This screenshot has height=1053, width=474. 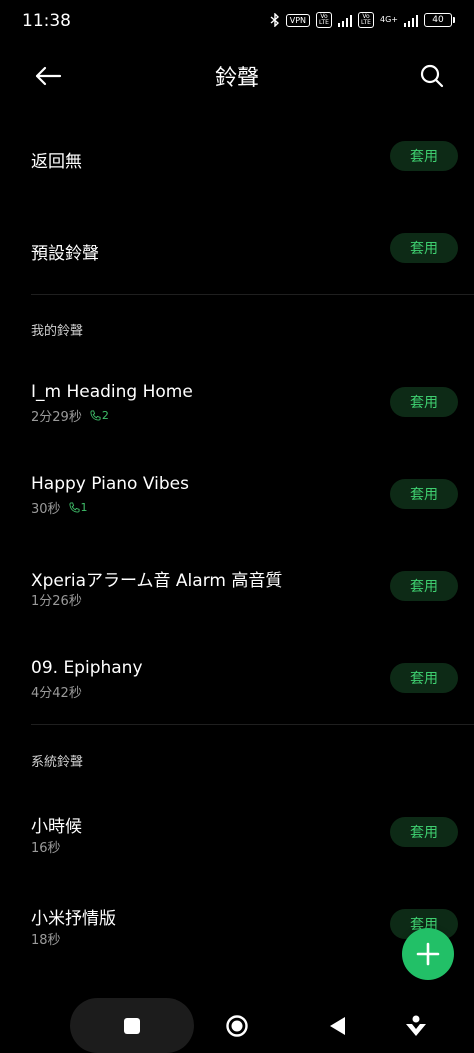 I want to click on ringtone-title: 小時候, so click(x=56, y=827).